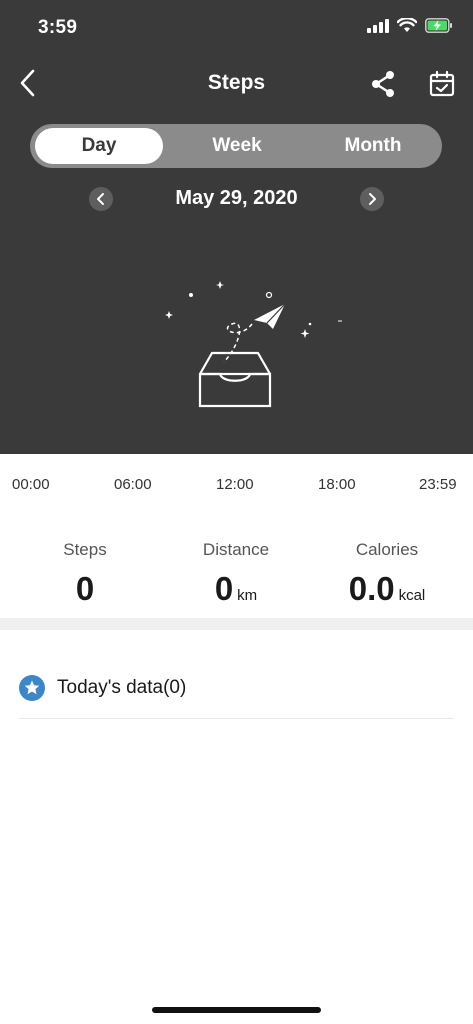 The image size is (473, 1024). I want to click on axis-tick: 23:59, so click(438, 484).